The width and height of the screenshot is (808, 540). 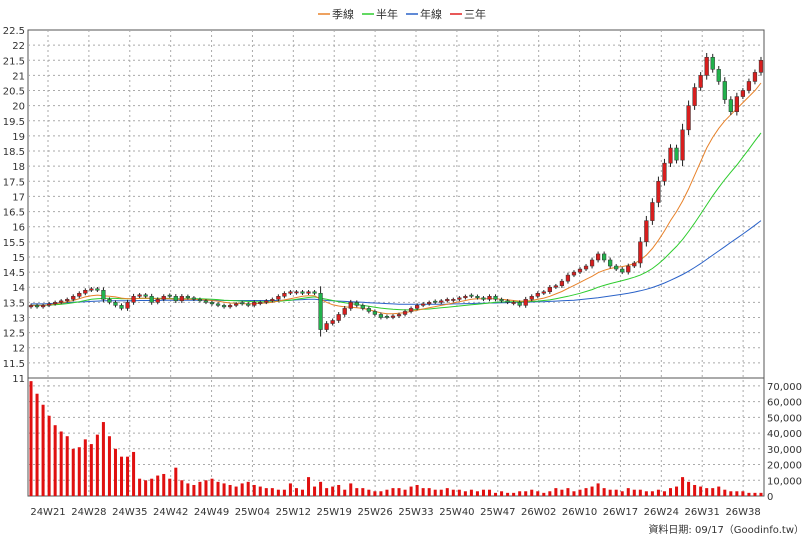 What do you see at coordinates (620, 512) in the screenshot?
I see `x-tick-label: 26W17` at bounding box center [620, 512].